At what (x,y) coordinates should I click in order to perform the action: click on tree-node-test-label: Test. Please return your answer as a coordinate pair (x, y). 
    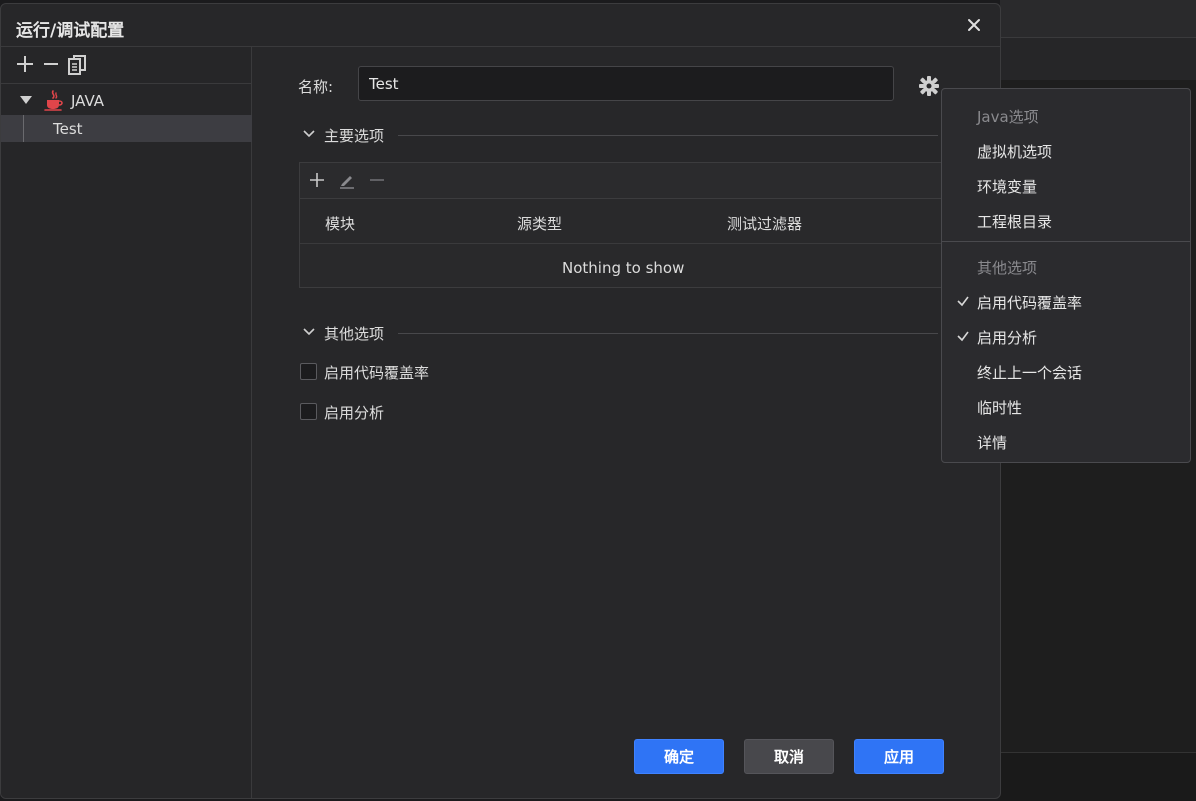
    Looking at the image, I should click on (68, 129).